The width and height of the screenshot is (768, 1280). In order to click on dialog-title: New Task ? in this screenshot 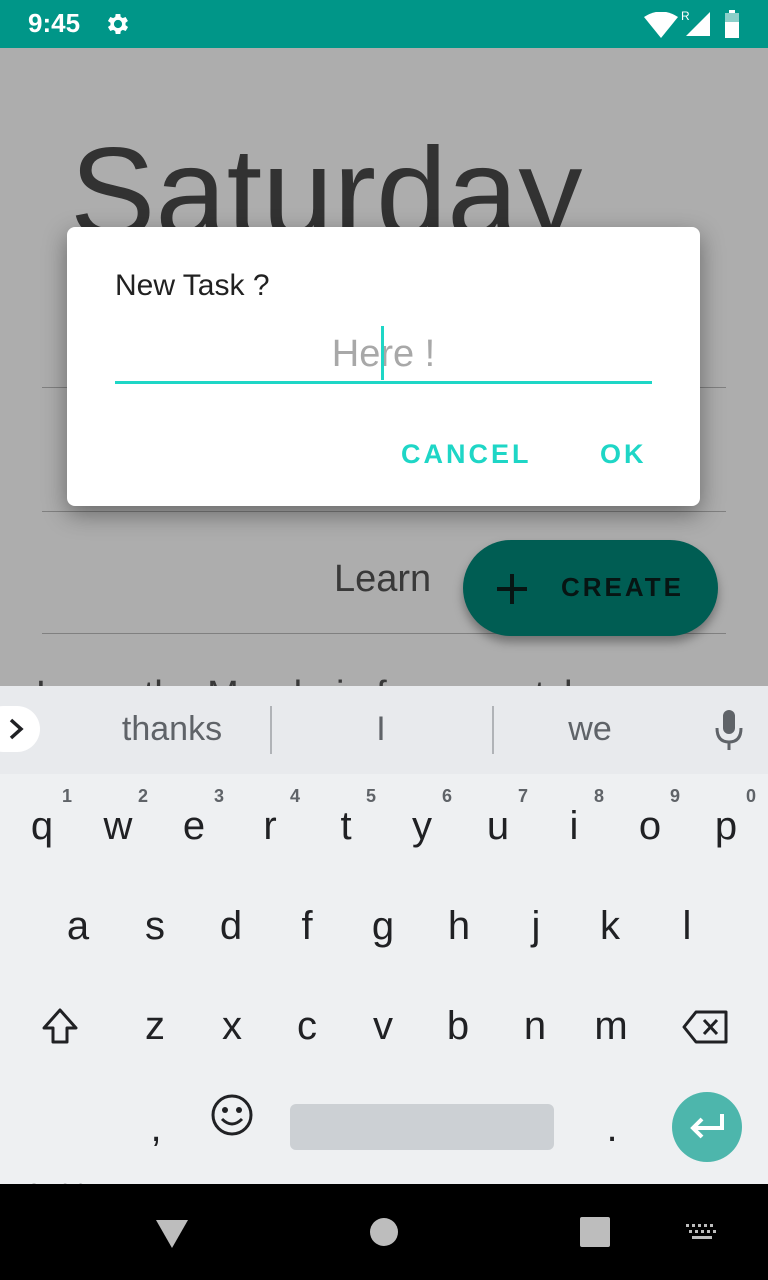, I will do `click(192, 285)`.